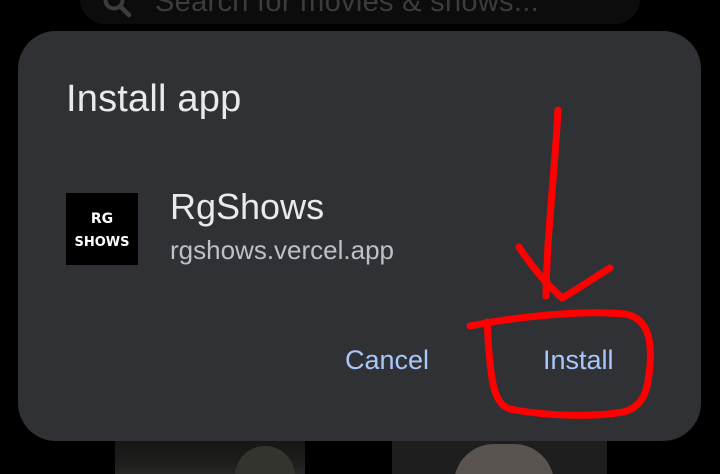 The width and height of the screenshot is (720, 474). Describe the element at coordinates (282, 250) in the screenshot. I see `app-url: rgshows.vercel.app` at that location.